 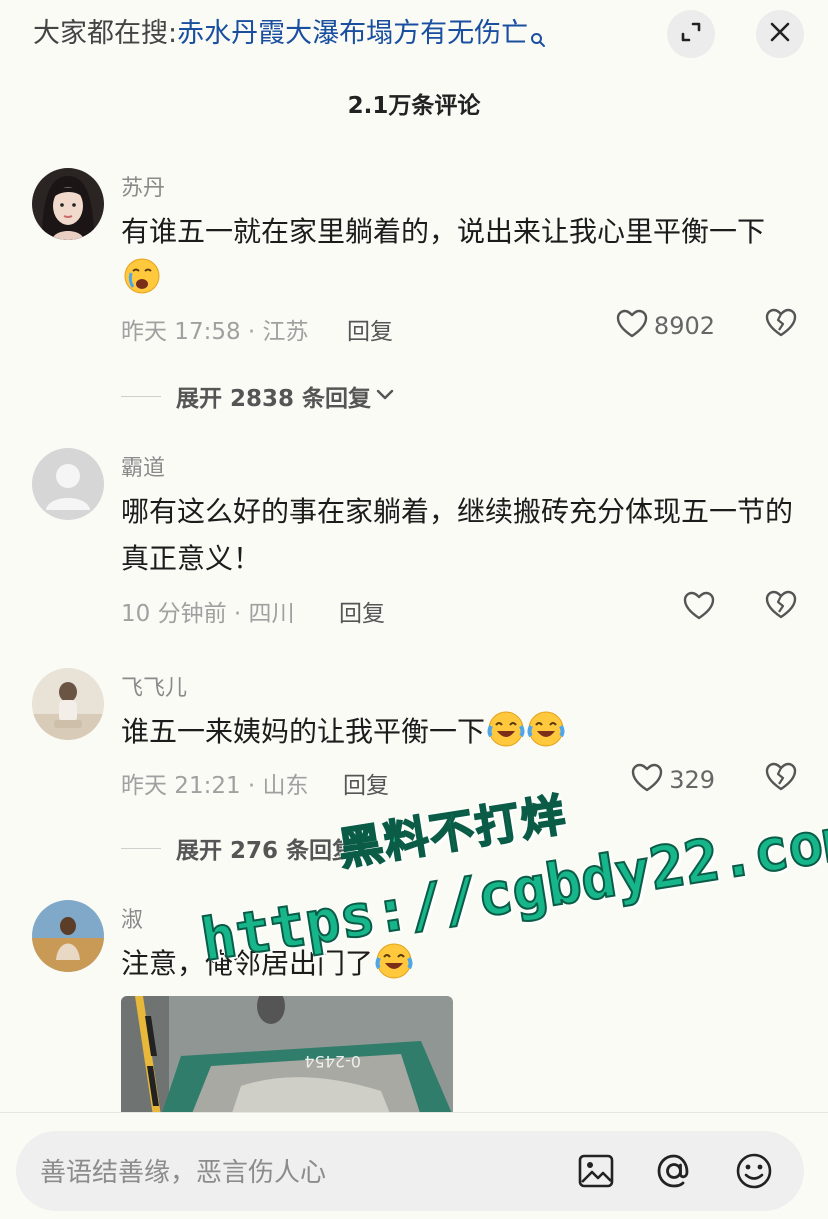 I want to click on expand-icon, so click(x=691, y=34).